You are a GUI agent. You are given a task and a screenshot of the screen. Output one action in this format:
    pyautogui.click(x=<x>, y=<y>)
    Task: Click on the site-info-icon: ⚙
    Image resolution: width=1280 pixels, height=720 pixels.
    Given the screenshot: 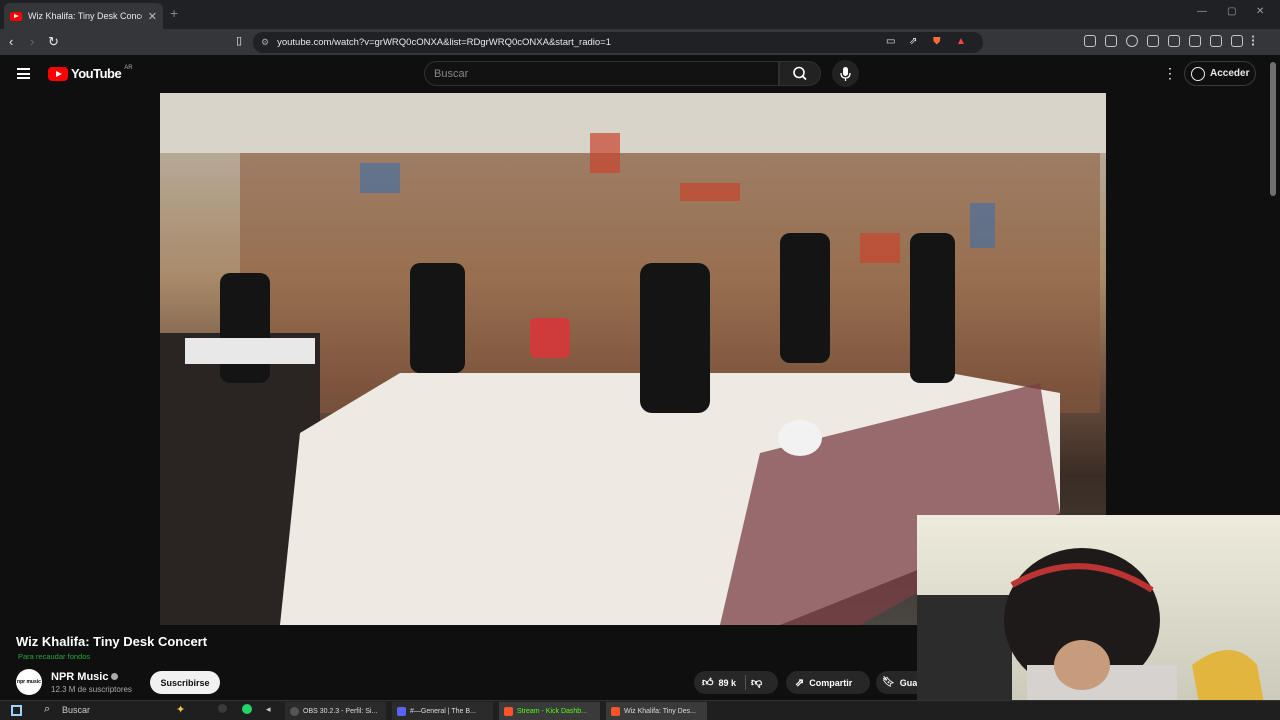 What is the action you would take?
    pyautogui.click(x=265, y=42)
    